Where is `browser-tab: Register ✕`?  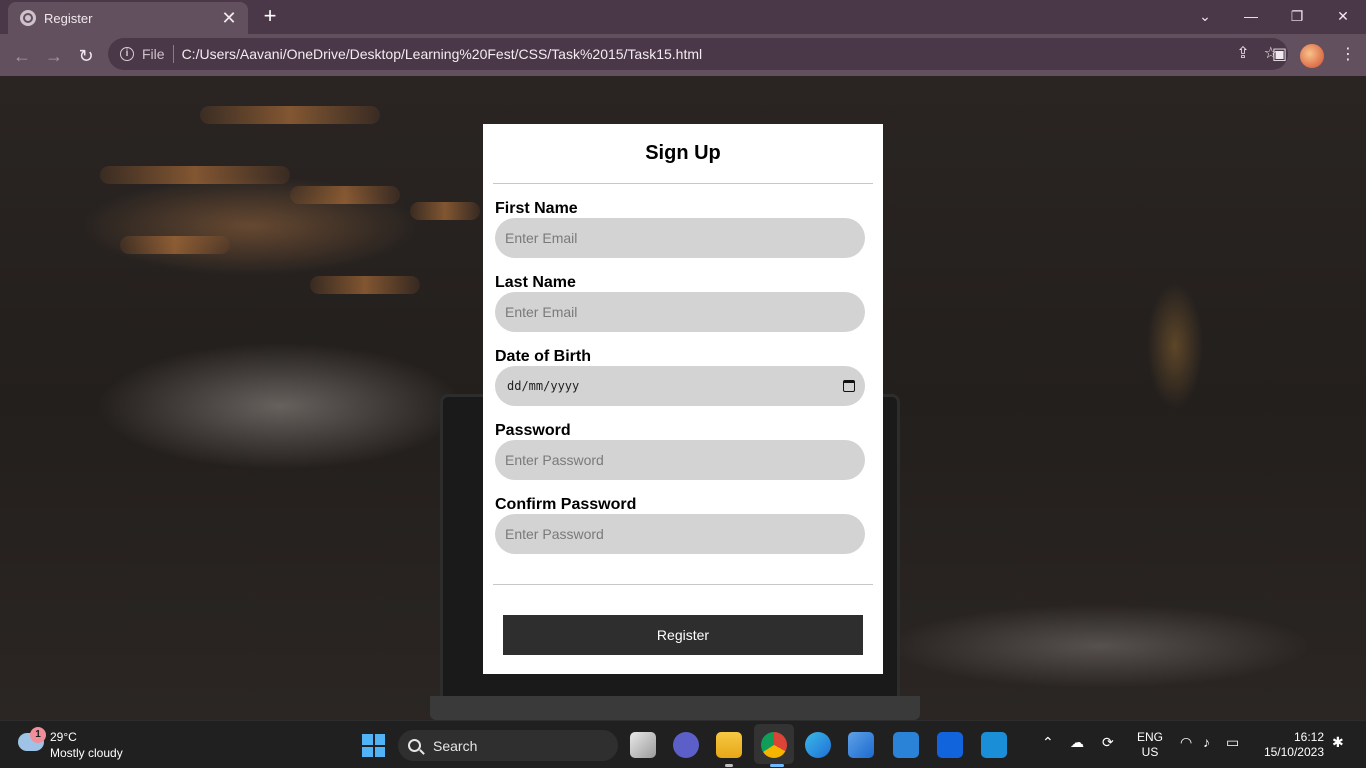
browser-tab: Register ✕ is located at coordinates (128, 18).